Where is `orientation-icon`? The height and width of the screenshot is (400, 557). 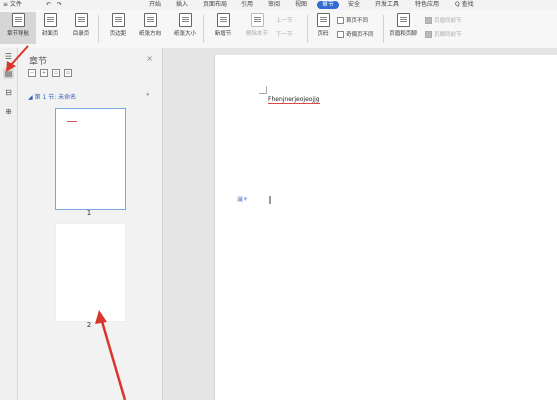 orientation-icon is located at coordinates (150, 20).